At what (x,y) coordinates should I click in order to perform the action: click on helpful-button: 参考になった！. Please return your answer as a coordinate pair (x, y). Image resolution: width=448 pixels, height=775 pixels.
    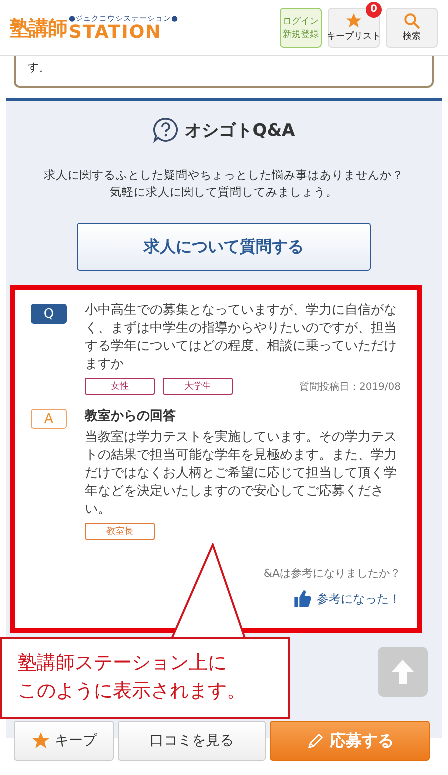
    Looking at the image, I should click on (347, 599).